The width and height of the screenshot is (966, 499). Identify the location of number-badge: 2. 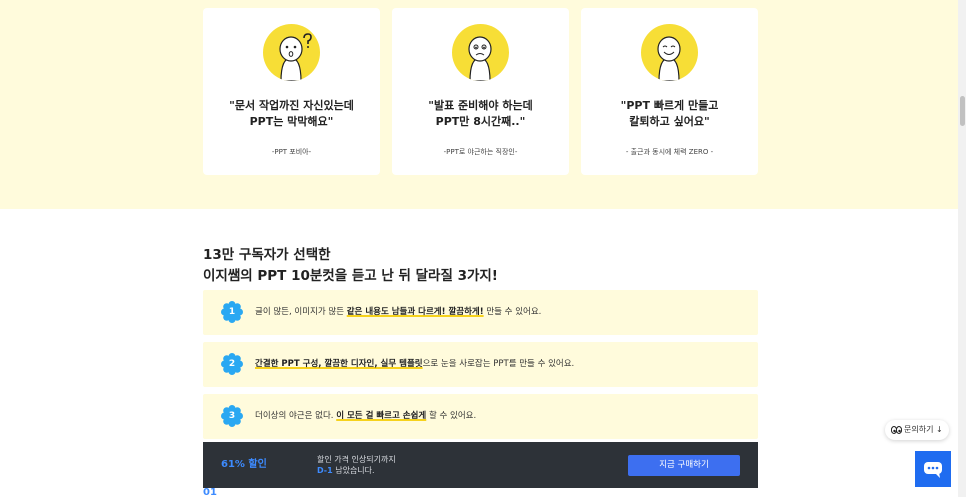
(232, 364).